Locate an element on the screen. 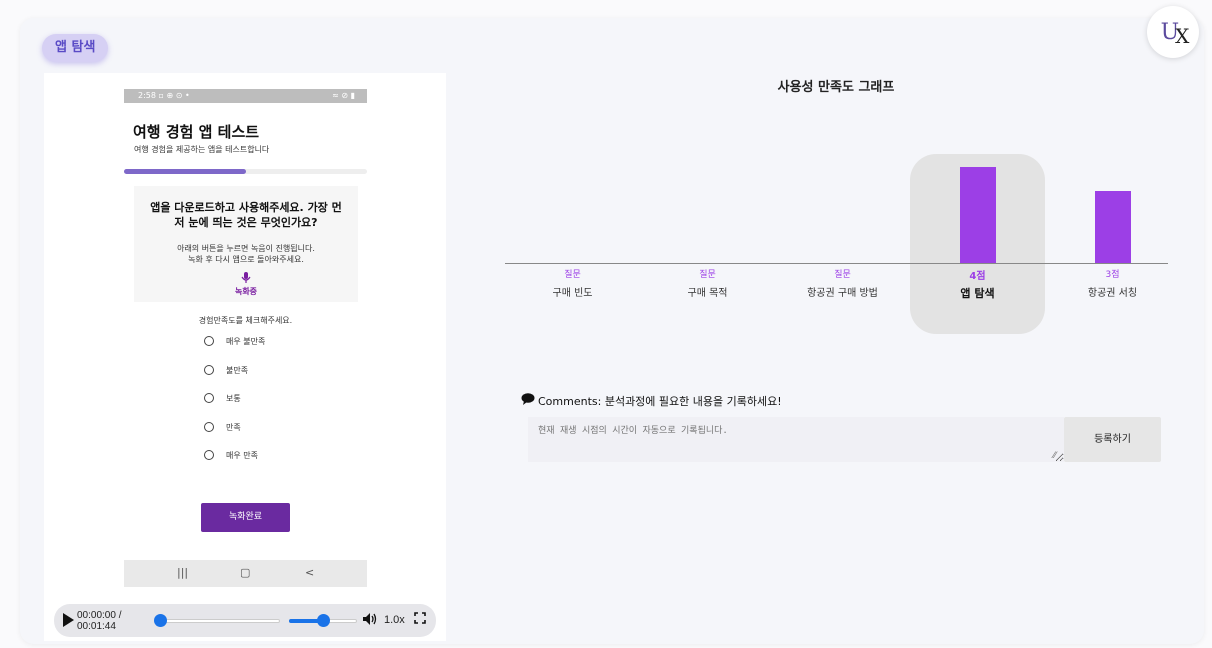  seek-bar is located at coordinates (218, 621).